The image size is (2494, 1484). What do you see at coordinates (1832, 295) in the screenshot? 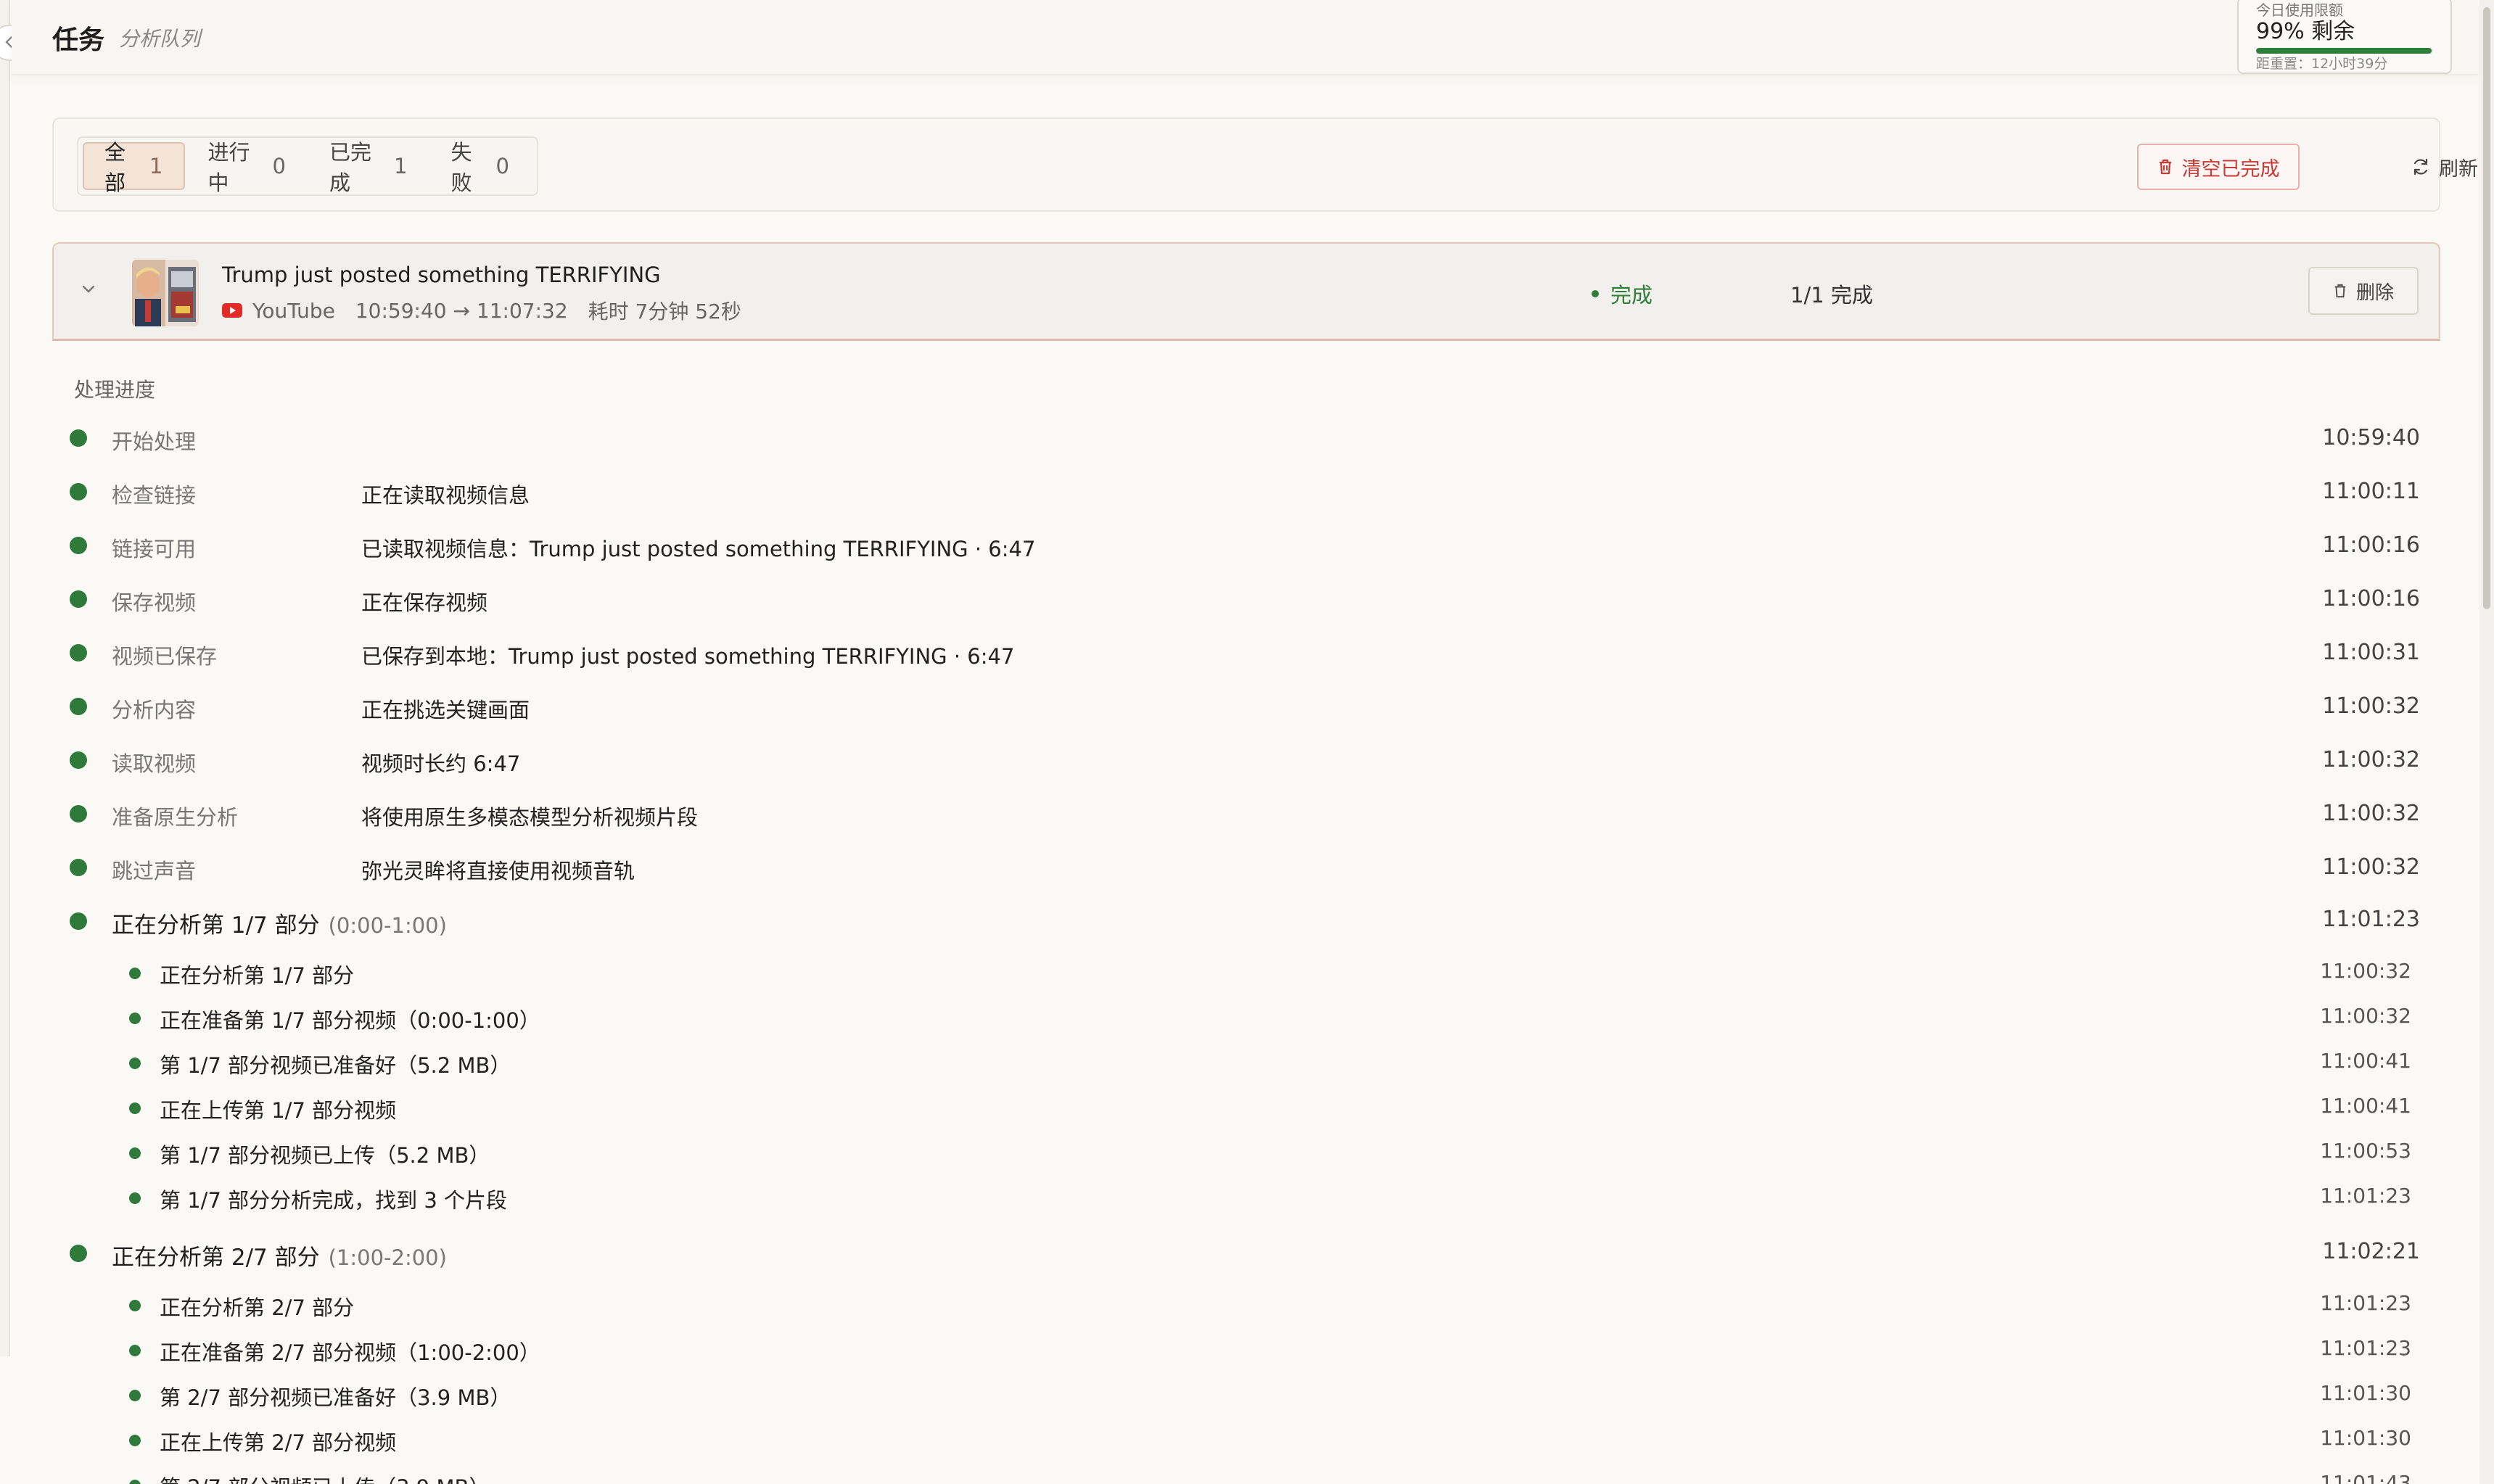
I see `task-progress-text: 1/1 完成` at bounding box center [1832, 295].